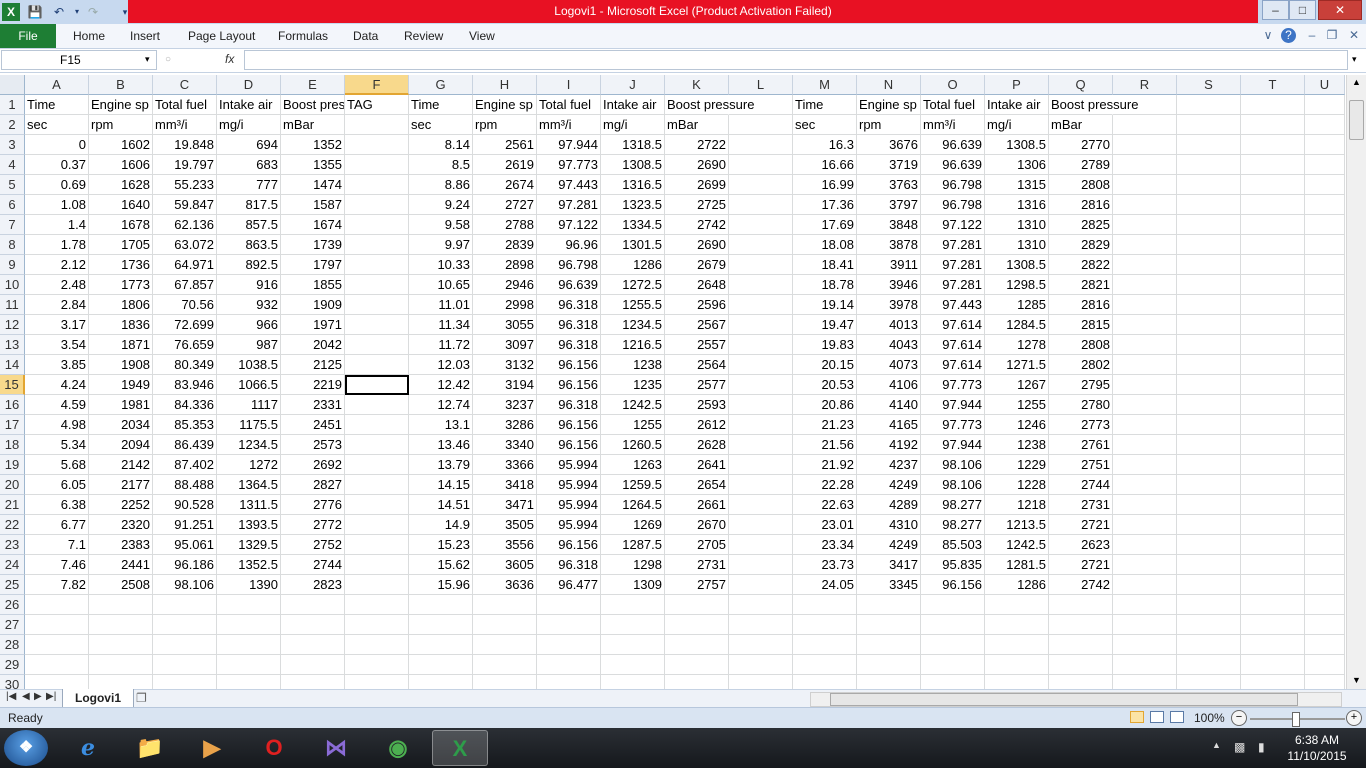 The image size is (1366, 768). I want to click on grid-cell: 2821, so click(1081, 285).